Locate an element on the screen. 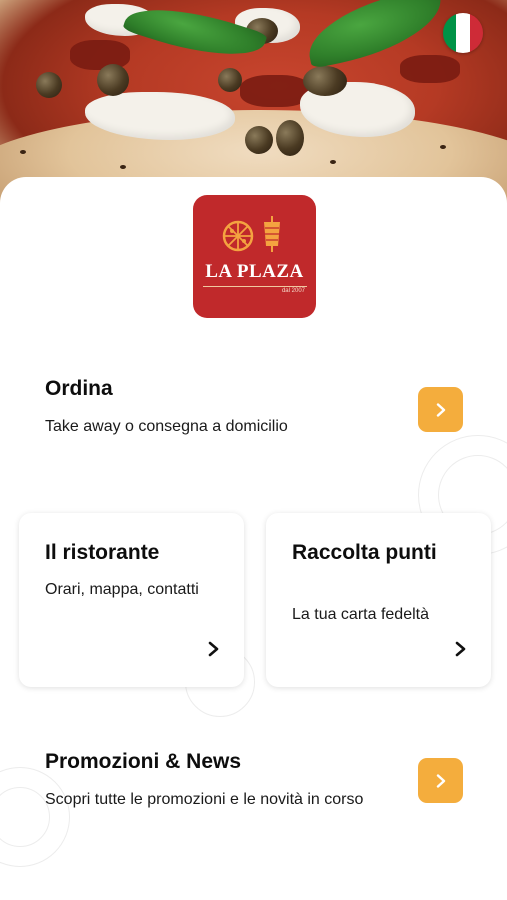 The image size is (507, 900). promo-button is located at coordinates (440, 780).